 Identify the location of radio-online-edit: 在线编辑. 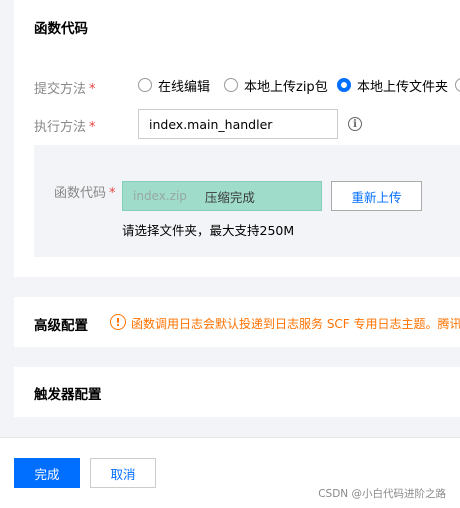
(174, 85).